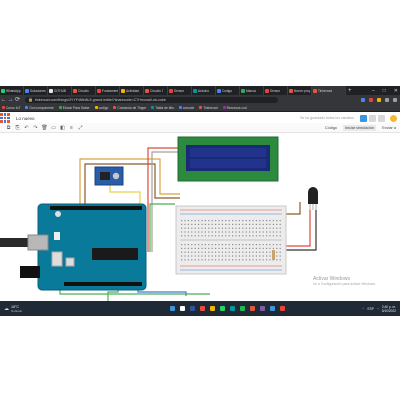  I want to click on bookmark-item: Recursos cod, so click(234, 108).